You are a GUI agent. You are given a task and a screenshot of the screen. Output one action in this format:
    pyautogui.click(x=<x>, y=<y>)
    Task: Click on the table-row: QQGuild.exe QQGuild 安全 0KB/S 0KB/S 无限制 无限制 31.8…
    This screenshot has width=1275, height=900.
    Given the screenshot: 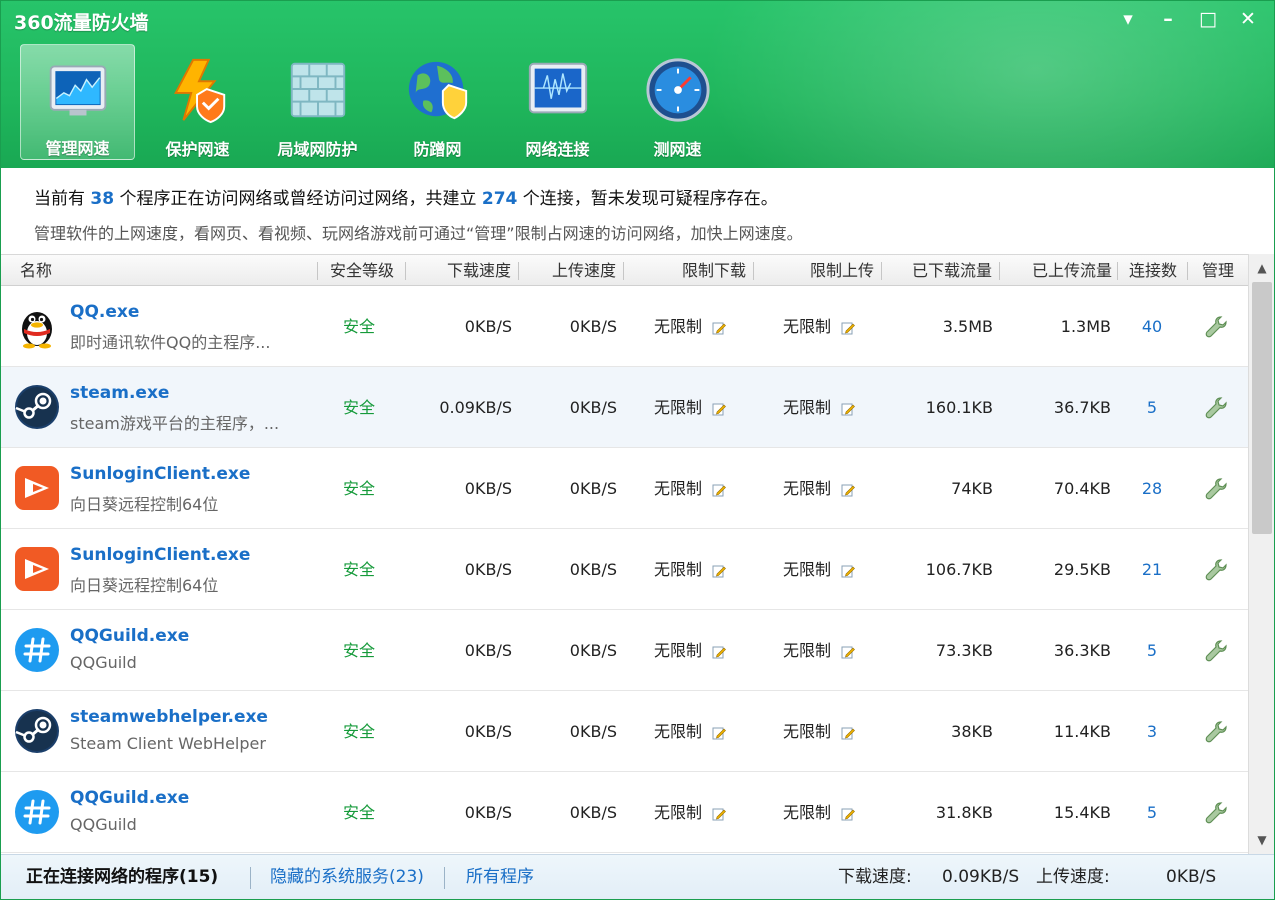 What is the action you would take?
    pyautogui.click(x=624, y=812)
    